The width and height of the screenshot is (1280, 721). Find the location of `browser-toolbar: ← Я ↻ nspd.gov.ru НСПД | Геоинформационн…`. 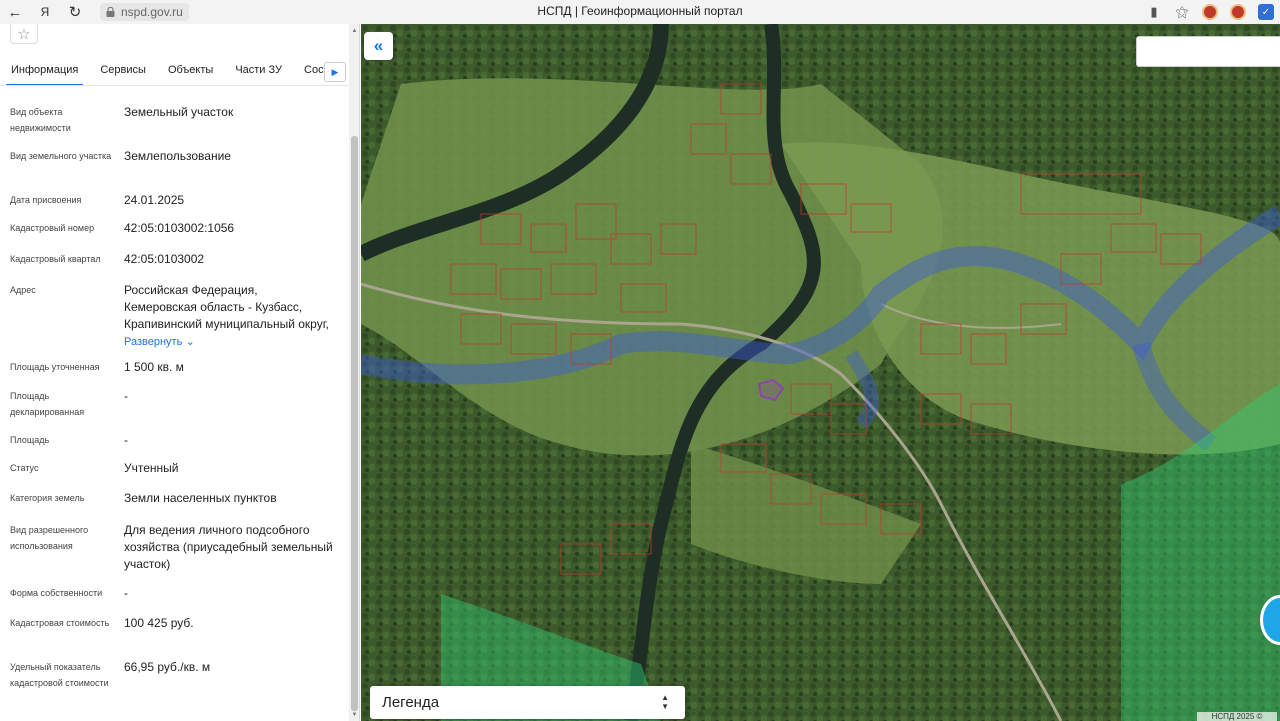

browser-toolbar: ← Я ↻ nspd.gov.ru НСПД | Геоинформационн… is located at coordinates (640, 12).